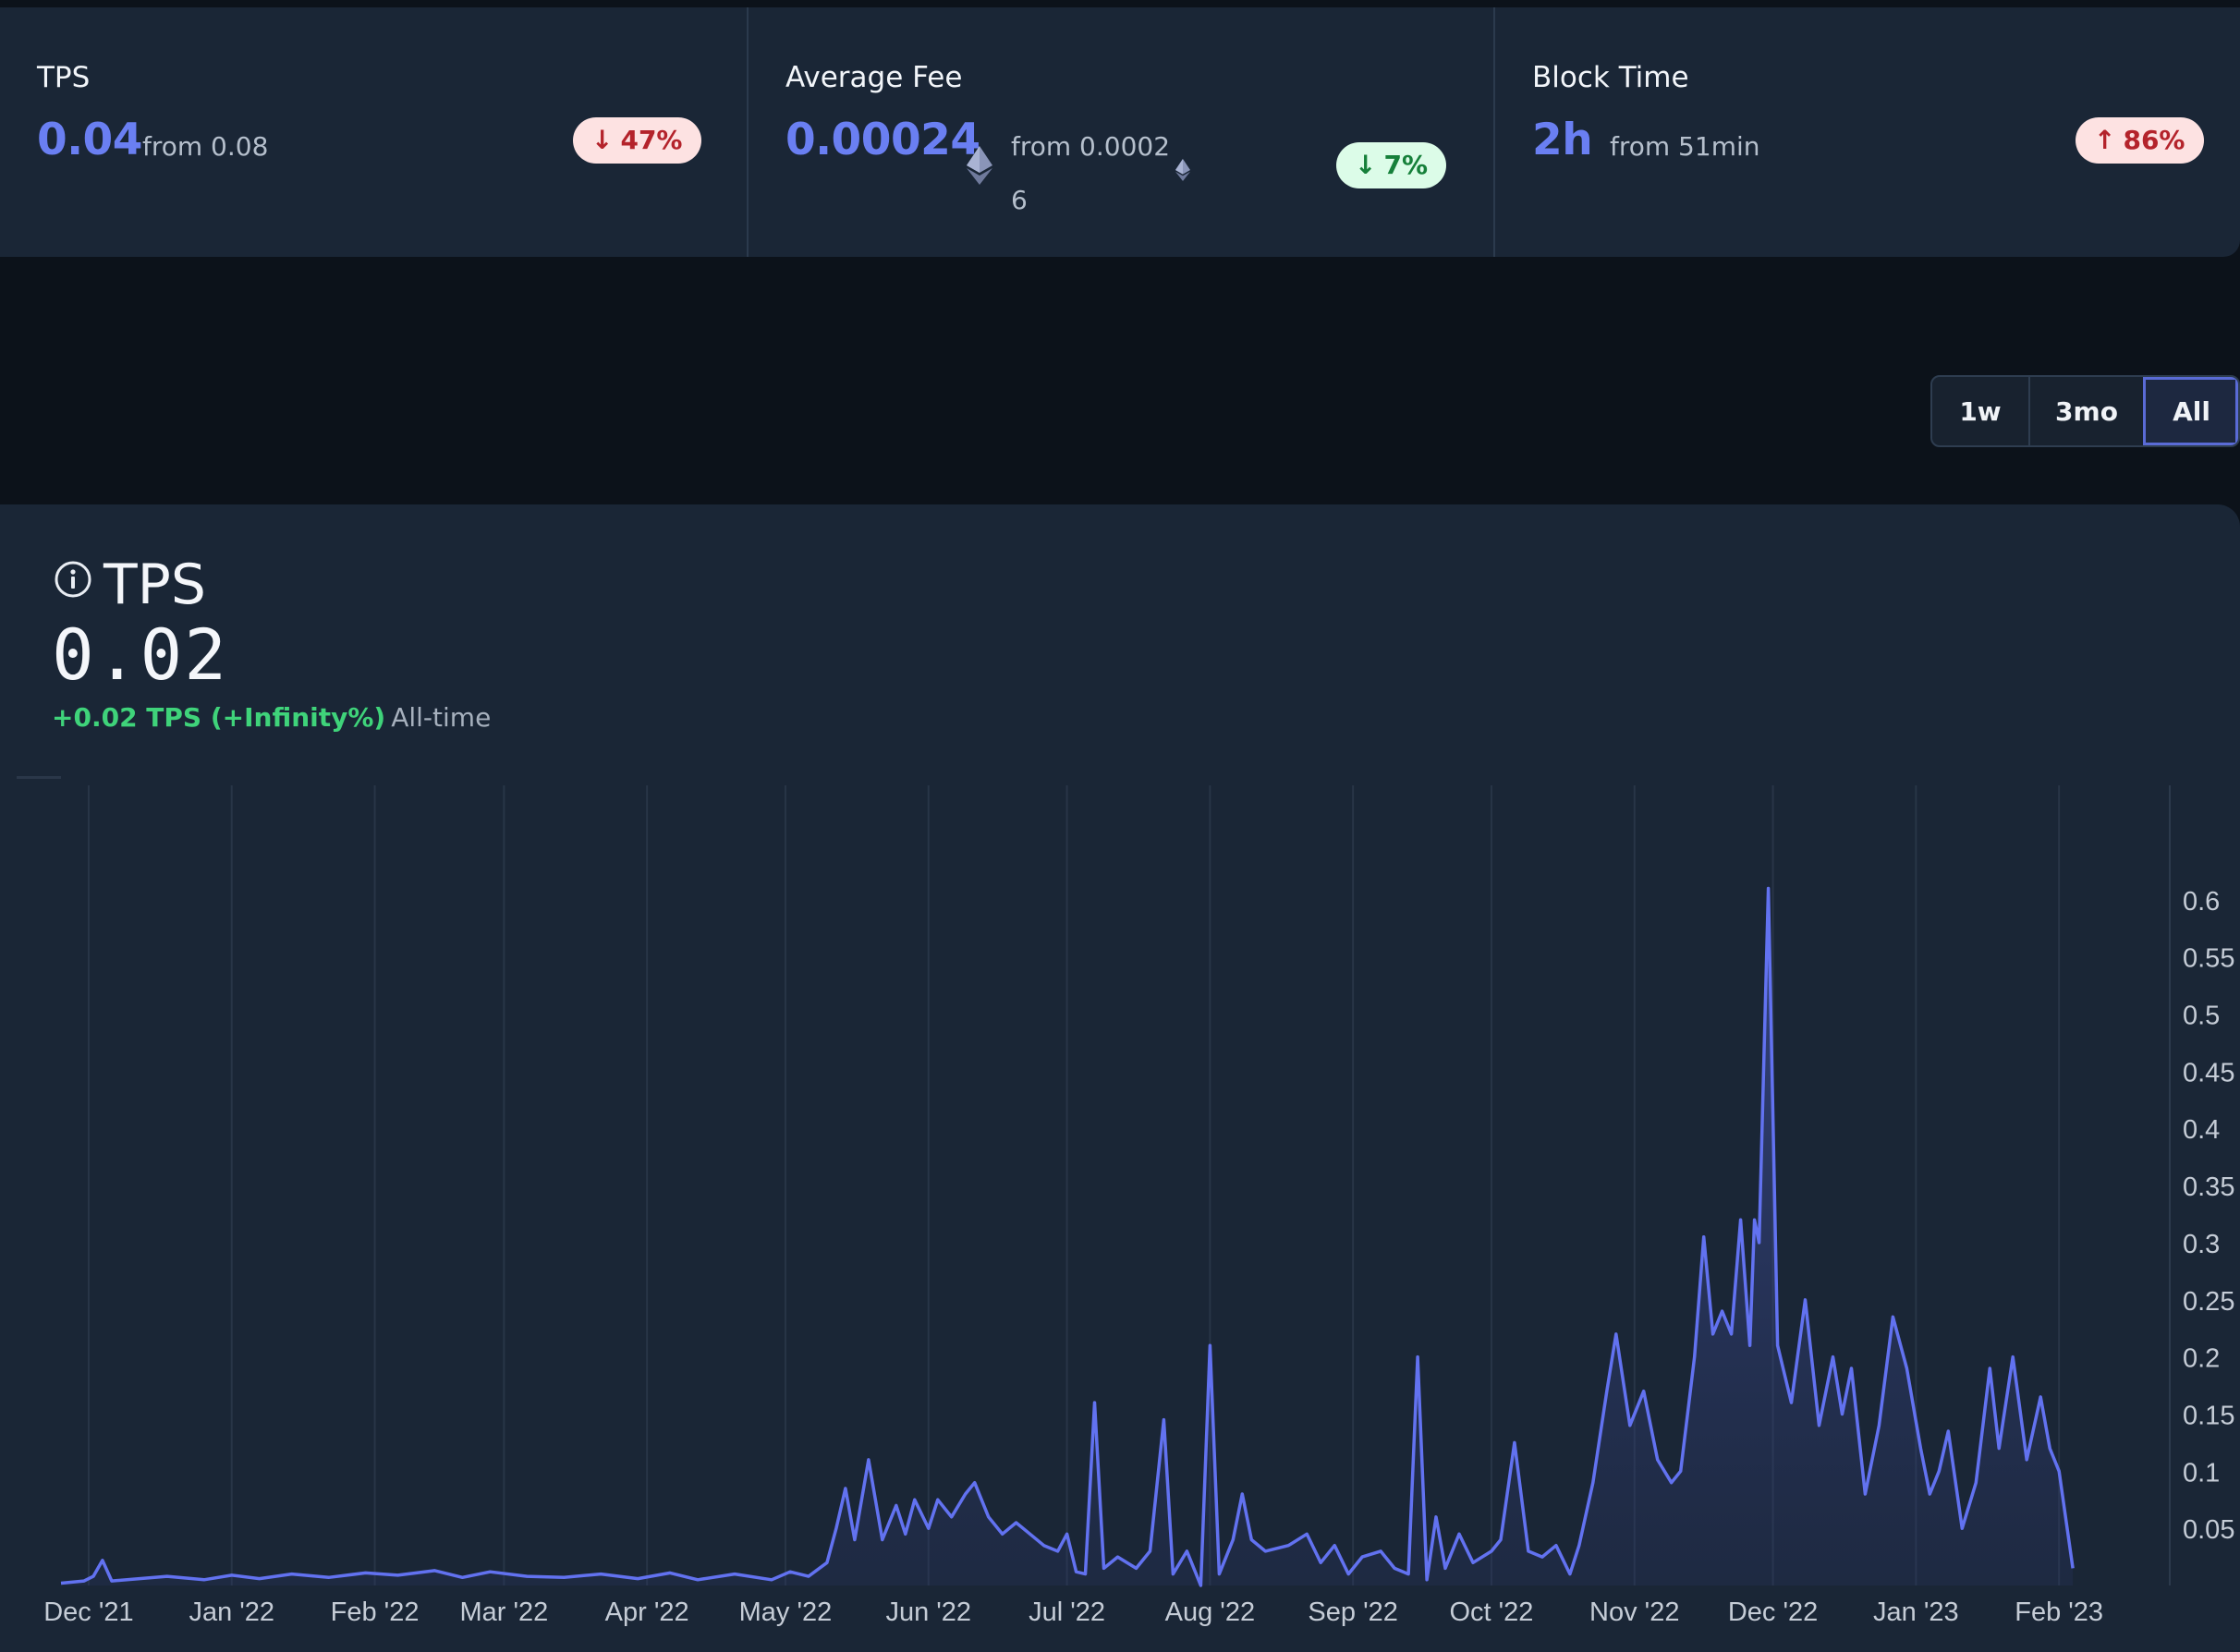  What do you see at coordinates (73, 579) in the screenshot?
I see `info-icon` at bounding box center [73, 579].